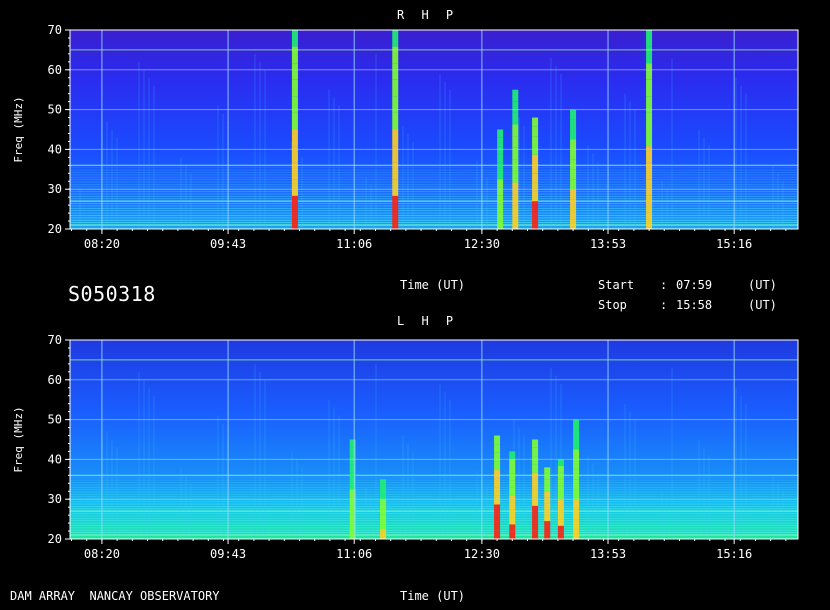 This screenshot has height=610, width=830. I want to click on rhp-y-tick-label: 20, so click(55, 229).